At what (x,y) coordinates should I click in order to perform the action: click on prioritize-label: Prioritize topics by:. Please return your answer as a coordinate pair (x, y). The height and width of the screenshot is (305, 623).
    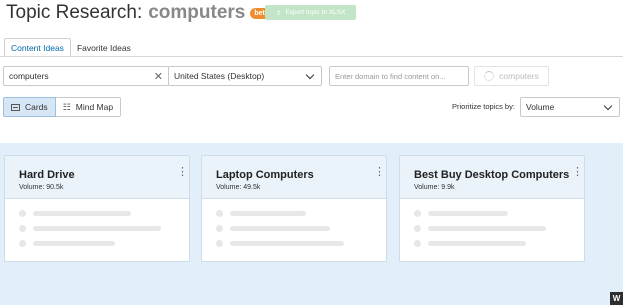
    Looking at the image, I should click on (483, 106).